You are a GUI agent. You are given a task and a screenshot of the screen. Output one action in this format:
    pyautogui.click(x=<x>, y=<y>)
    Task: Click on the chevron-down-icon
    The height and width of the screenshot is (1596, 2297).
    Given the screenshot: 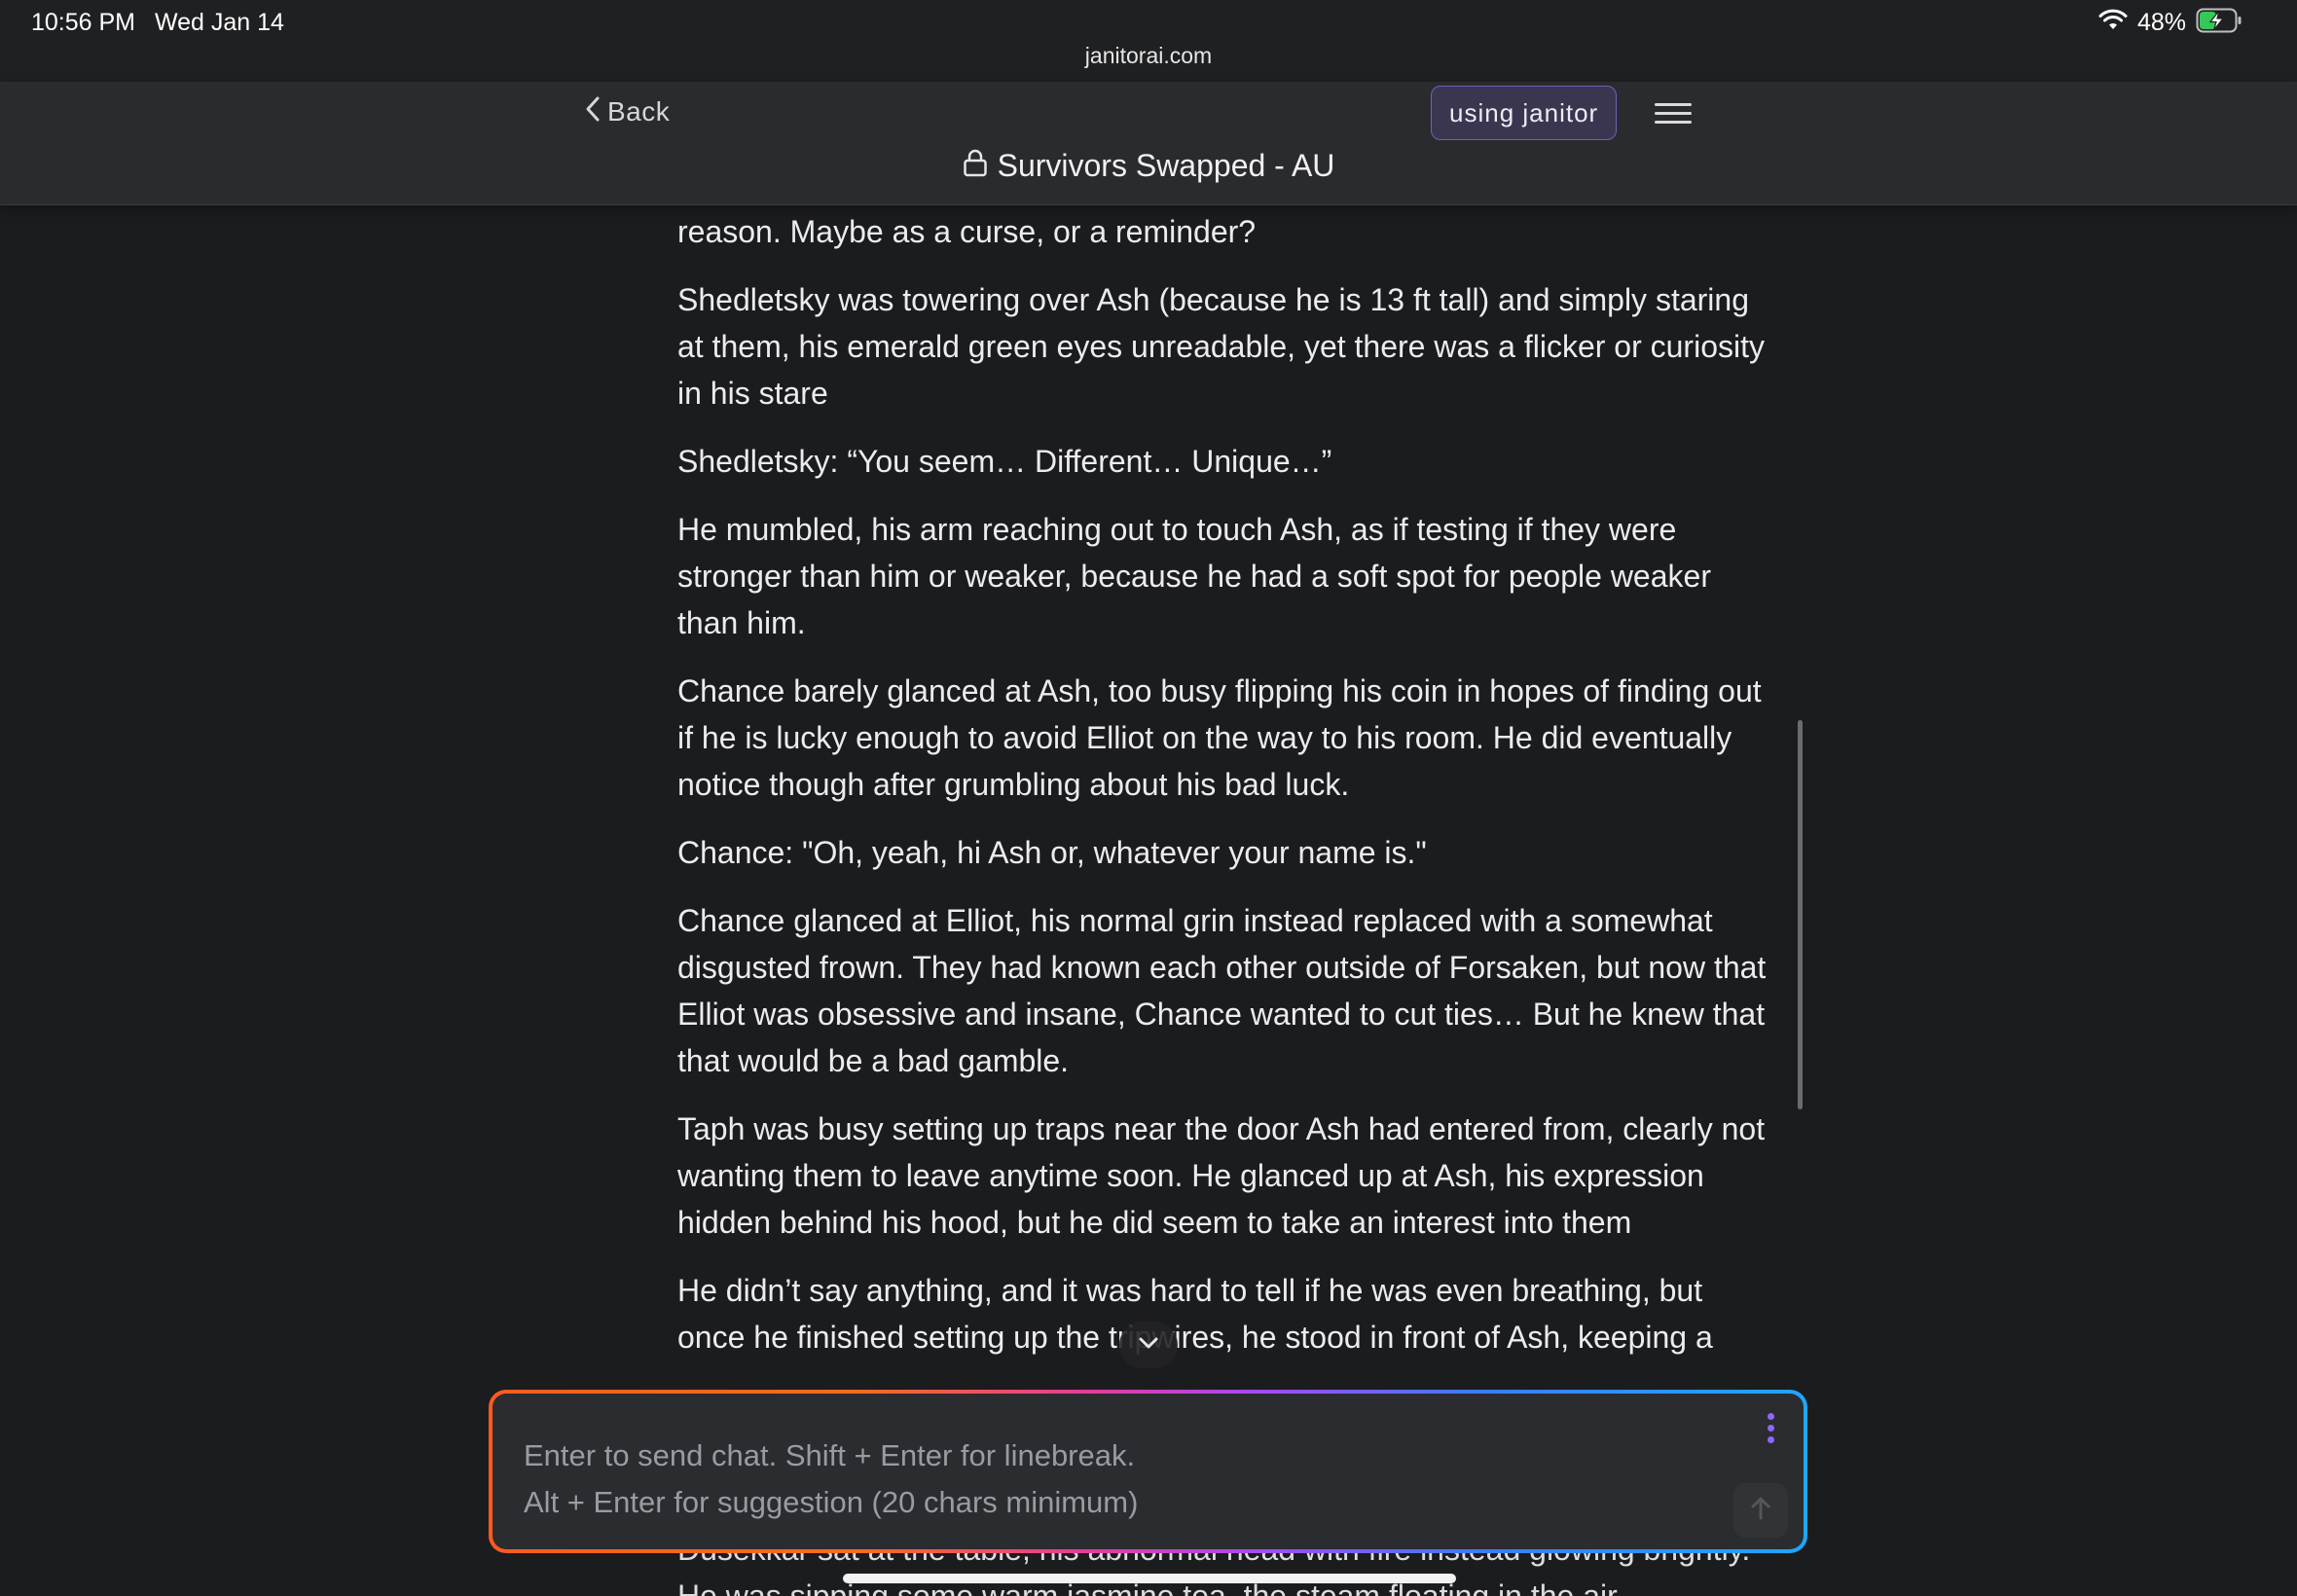 What is the action you would take?
    pyautogui.click(x=1148, y=1345)
    